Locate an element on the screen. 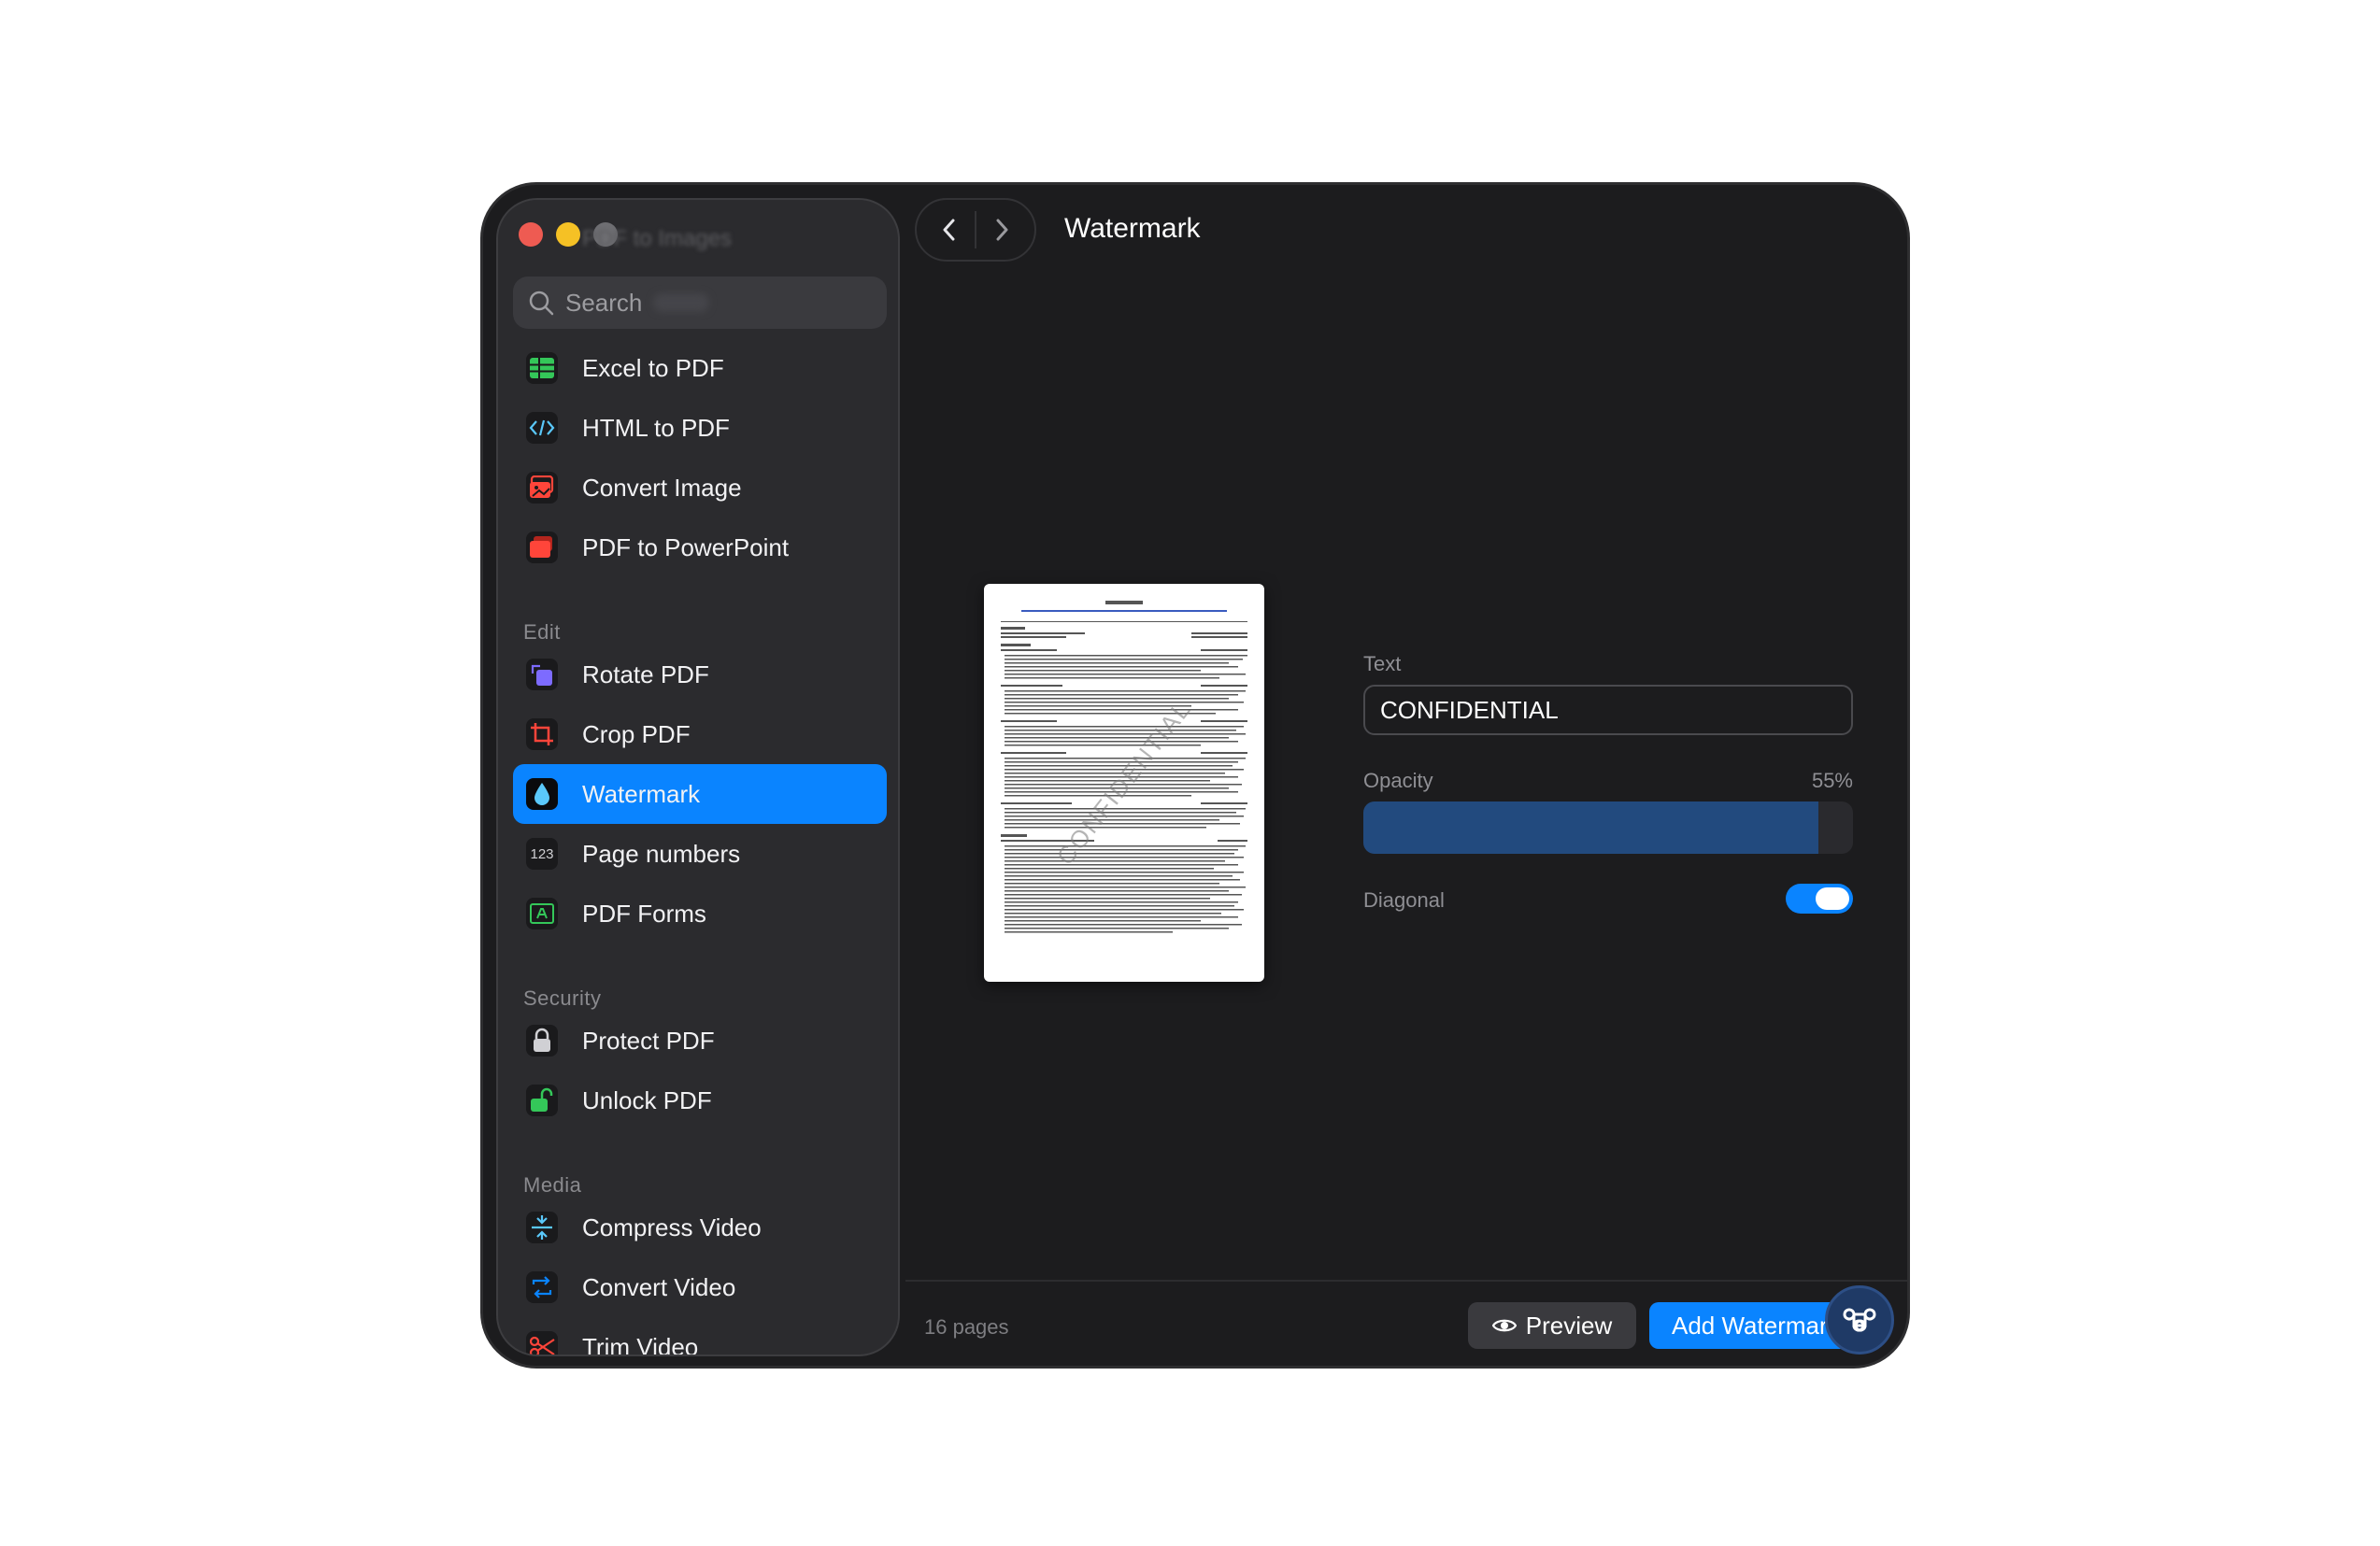 The height and width of the screenshot is (1546, 2380). page-count: 16 pages is located at coordinates (966, 1327).